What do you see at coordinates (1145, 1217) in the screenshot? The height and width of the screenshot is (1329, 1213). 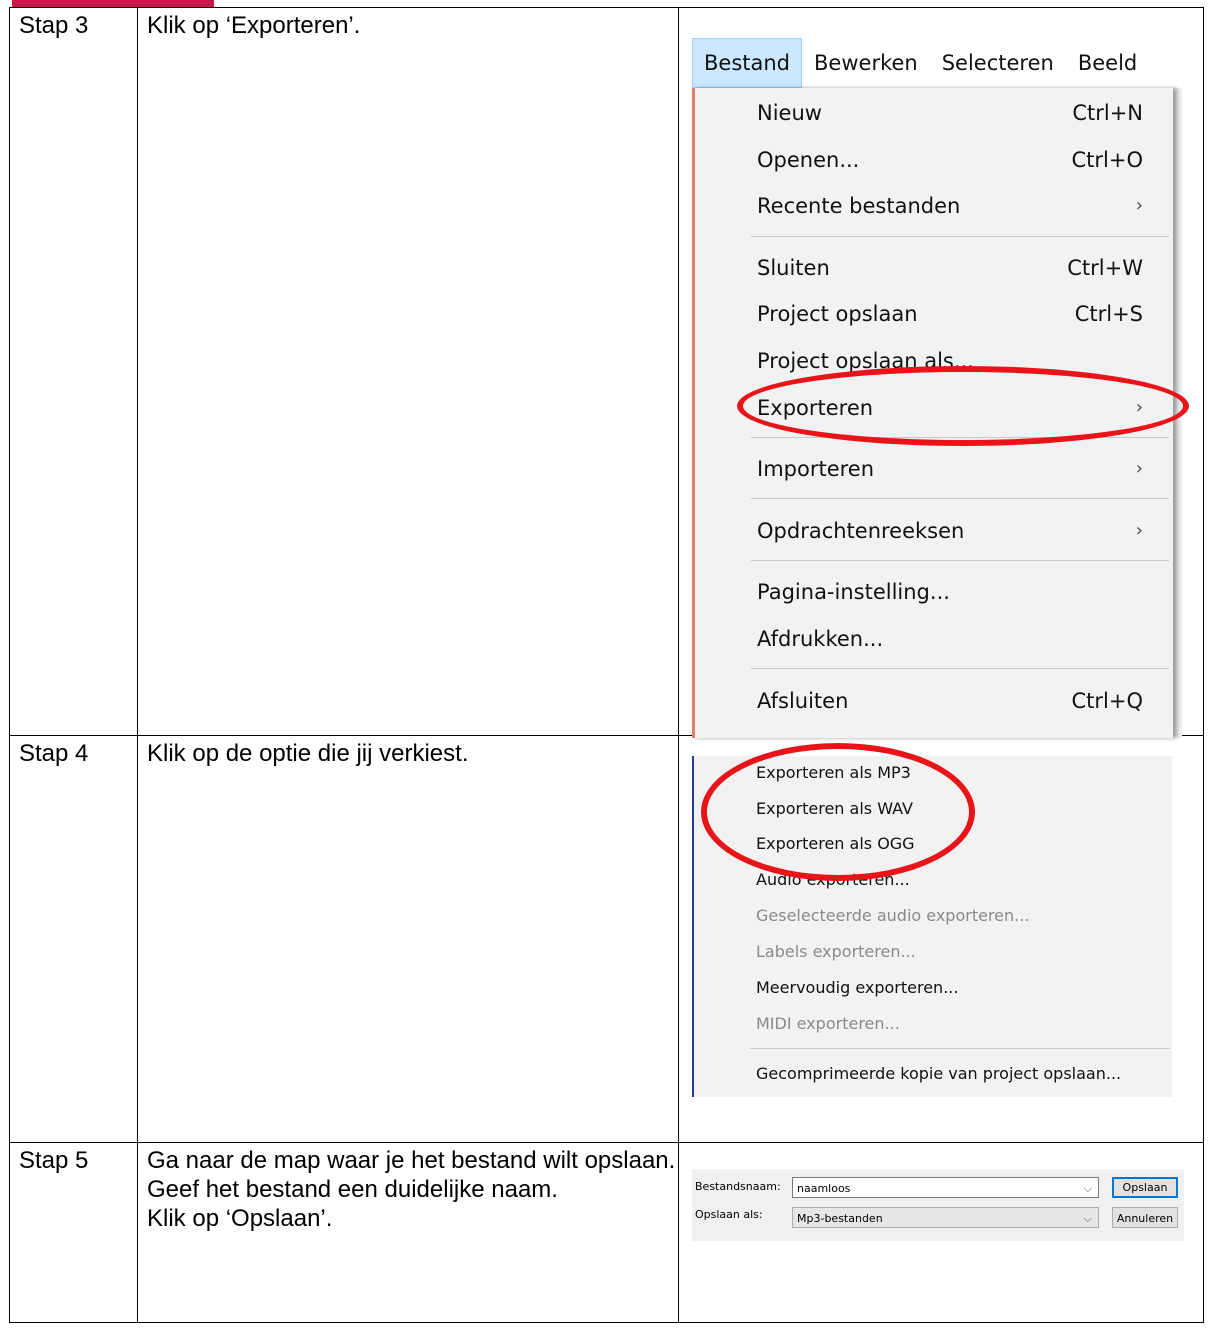 I see `cancel-button: Annuleren` at bounding box center [1145, 1217].